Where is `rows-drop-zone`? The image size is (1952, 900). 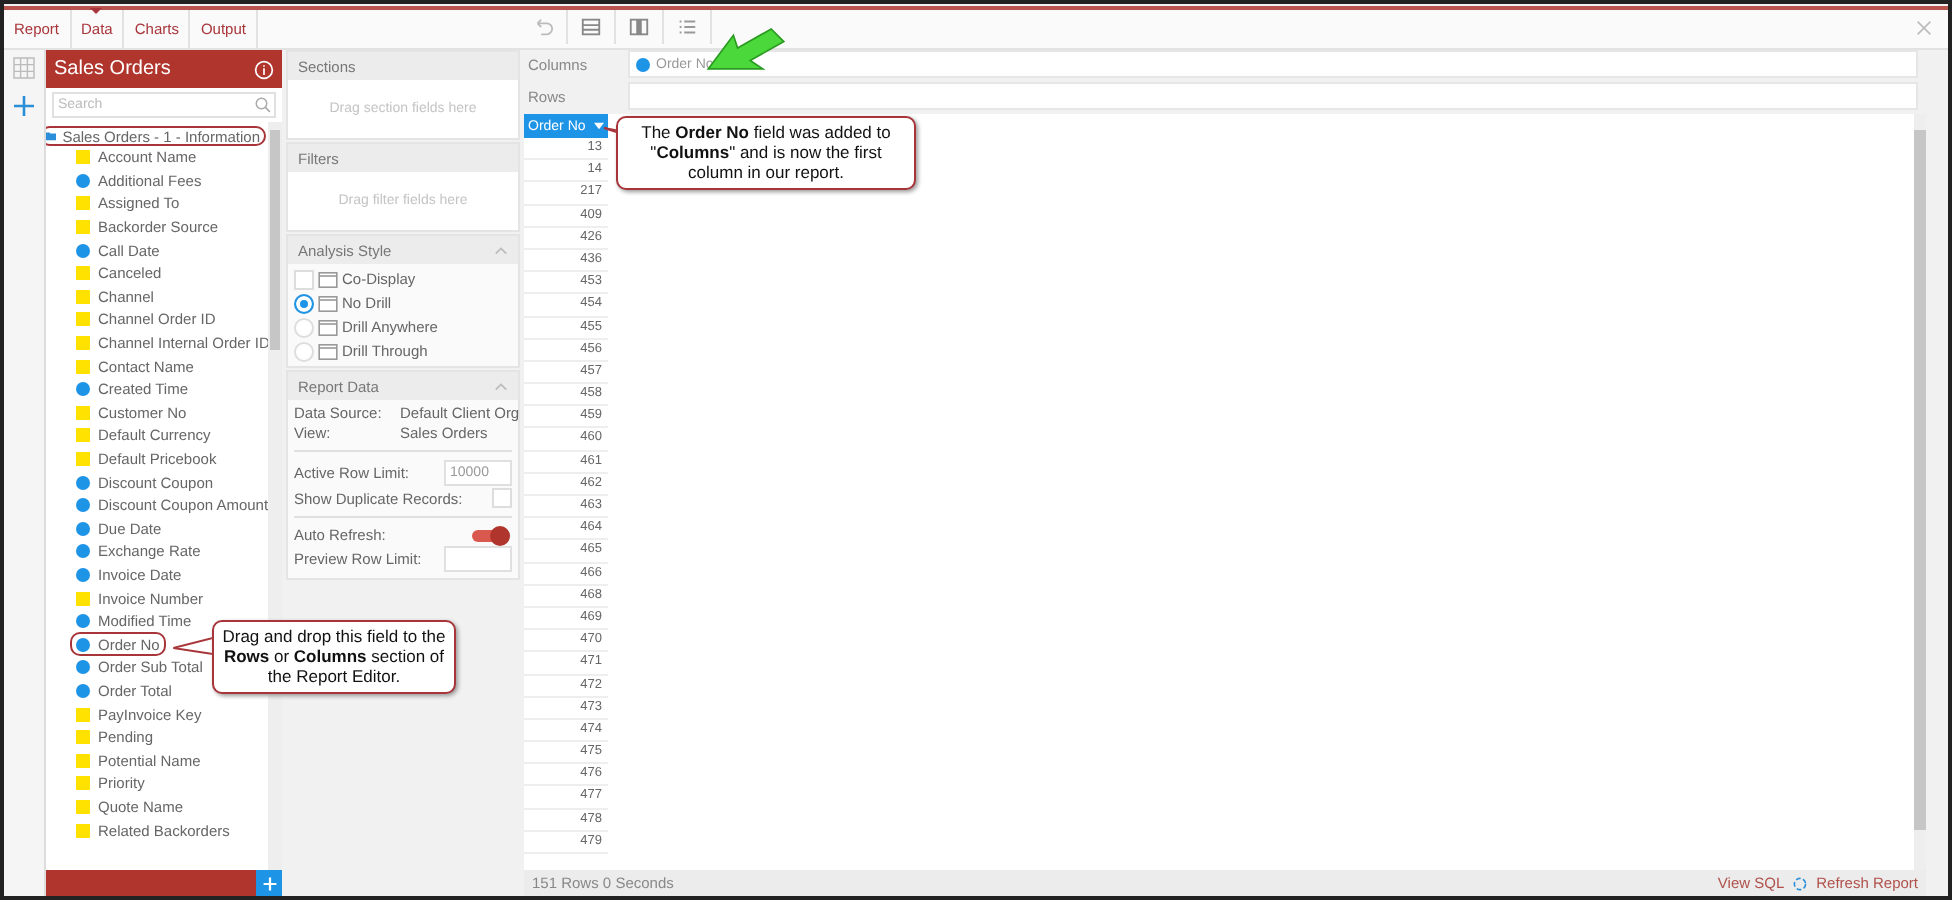
rows-drop-zone is located at coordinates (1273, 96).